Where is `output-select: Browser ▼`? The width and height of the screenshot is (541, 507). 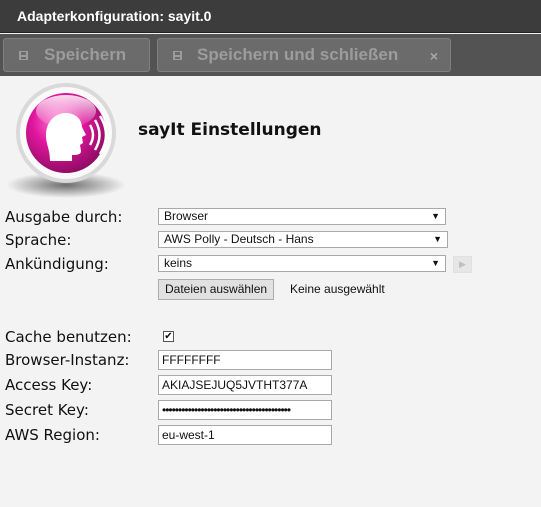
output-select: Browser ▼ is located at coordinates (302, 216).